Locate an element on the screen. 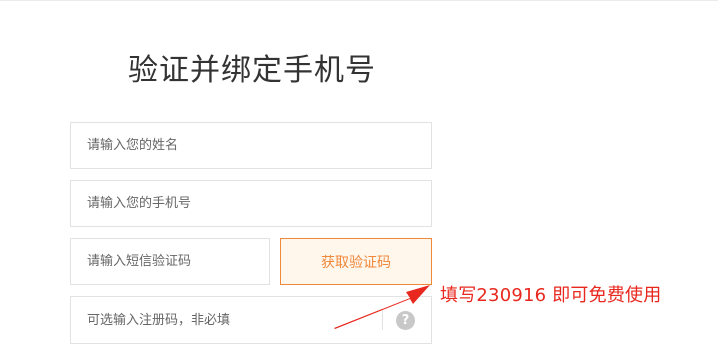 The height and width of the screenshot is (362, 718). name-input is located at coordinates (251, 145).